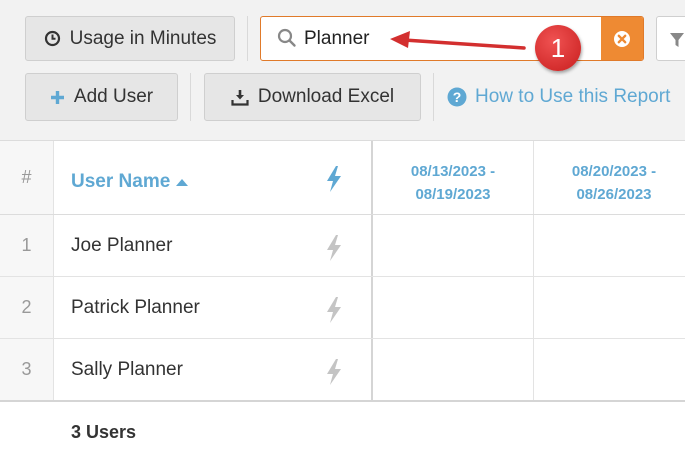  What do you see at coordinates (27, 426) in the screenshot?
I see `footer-num-cell` at bounding box center [27, 426].